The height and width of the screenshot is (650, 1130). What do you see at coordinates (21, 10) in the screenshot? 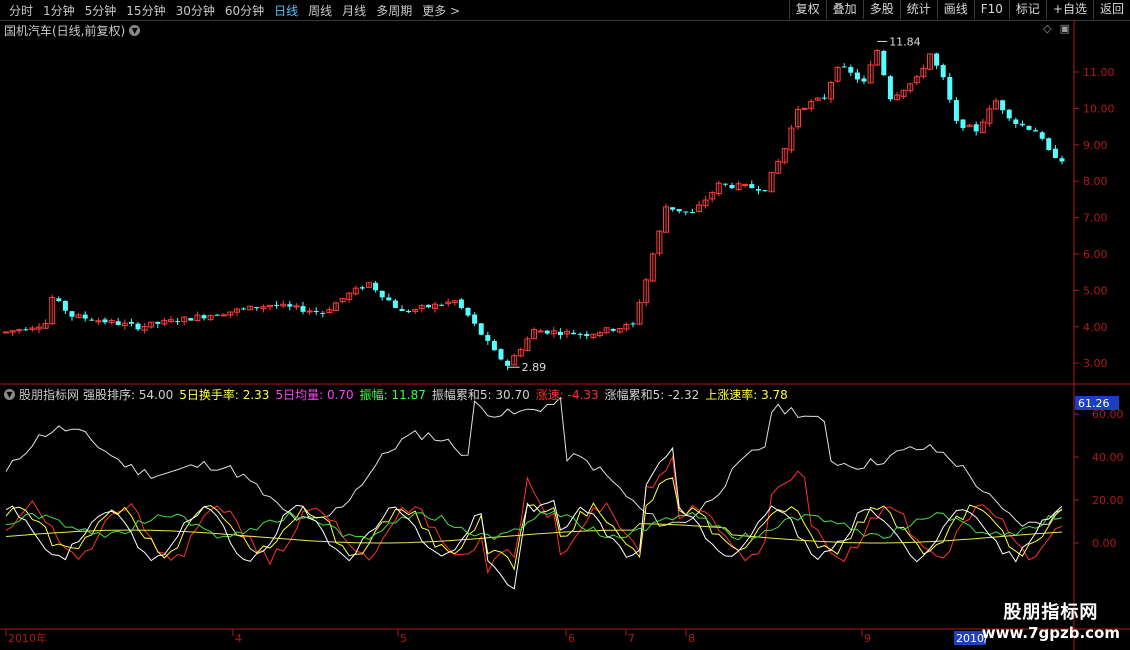
I see `period-tab-0: 分时` at bounding box center [21, 10].